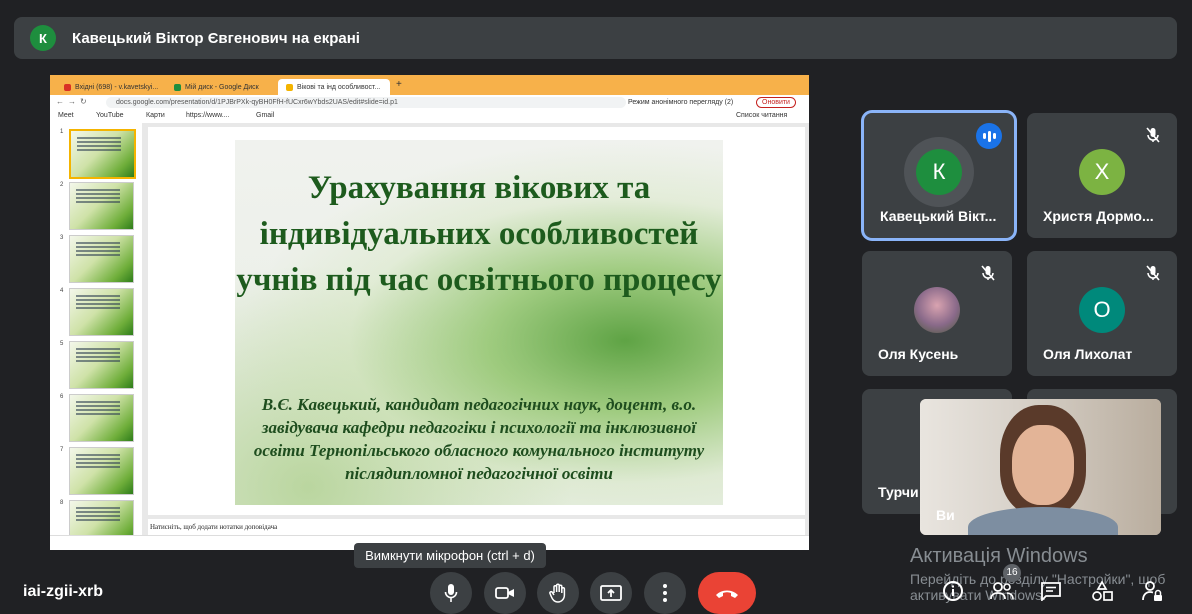  I want to click on lock-person-icon, so click(1152, 591).